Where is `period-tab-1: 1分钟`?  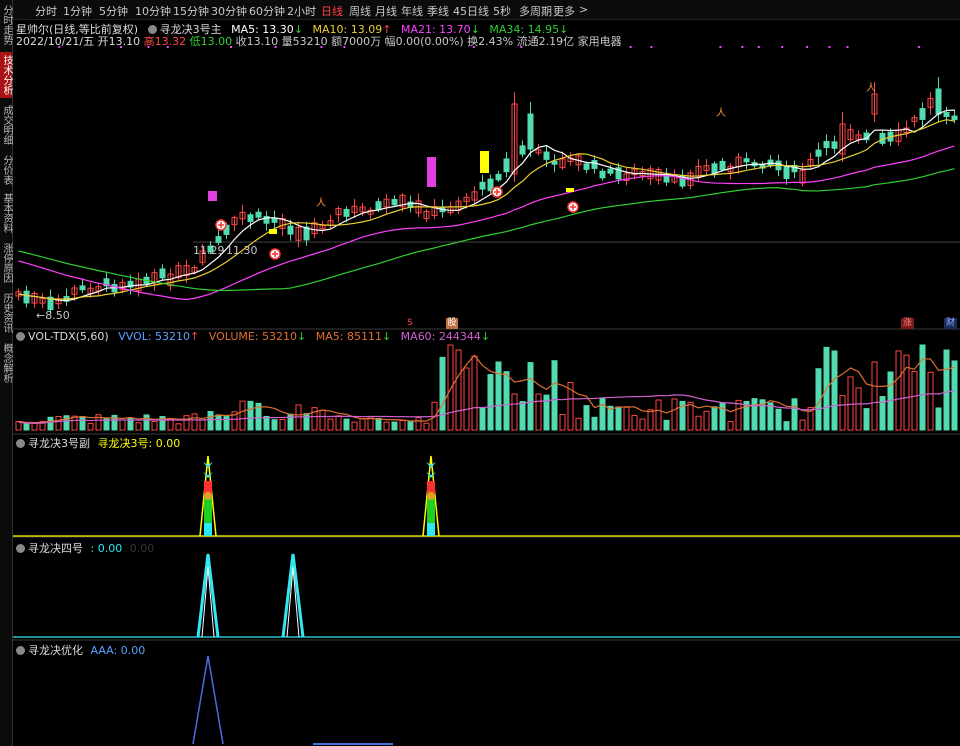
period-tab-1: 1分钟 is located at coordinates (77, 11).